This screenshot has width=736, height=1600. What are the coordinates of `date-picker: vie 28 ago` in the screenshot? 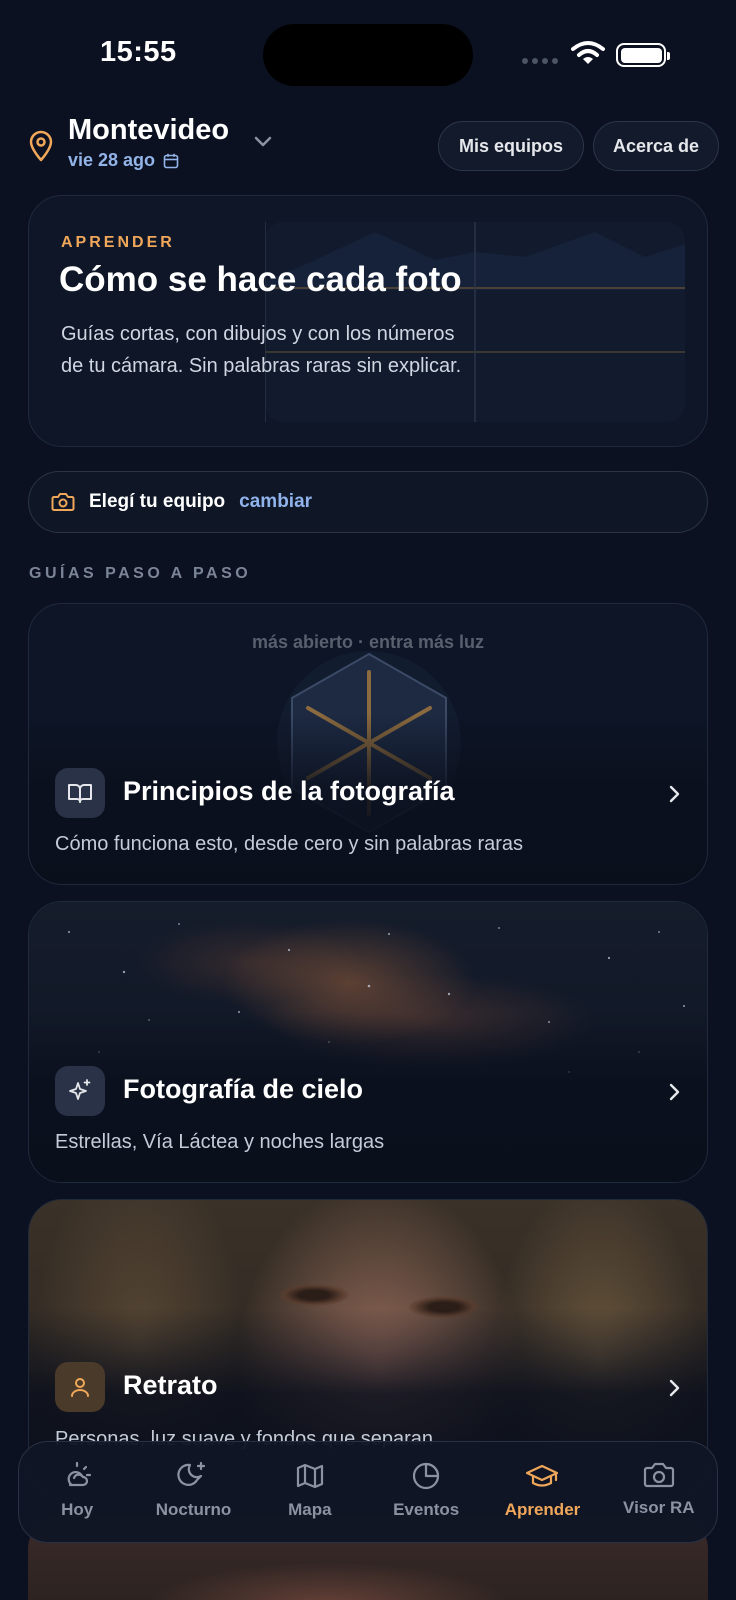 It's located at (123, 160).